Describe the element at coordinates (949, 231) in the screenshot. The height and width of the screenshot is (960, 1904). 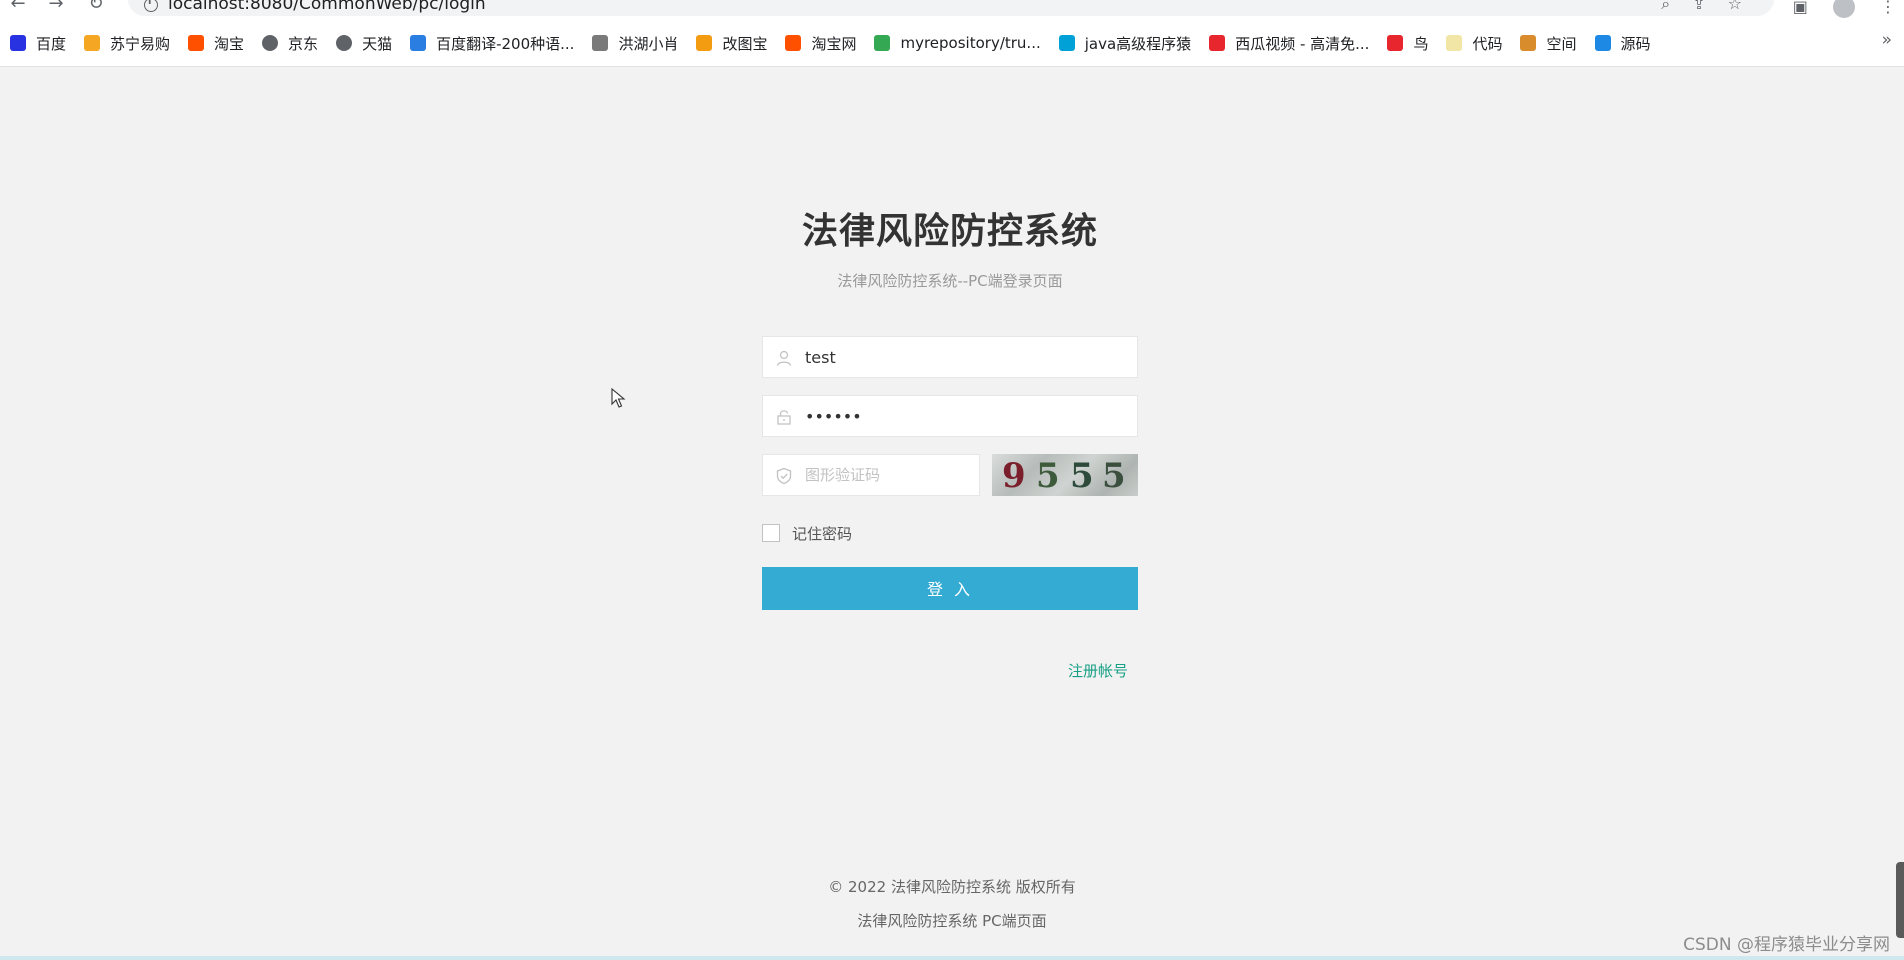
I see `page-title: 法律风险防控系统` at that location.